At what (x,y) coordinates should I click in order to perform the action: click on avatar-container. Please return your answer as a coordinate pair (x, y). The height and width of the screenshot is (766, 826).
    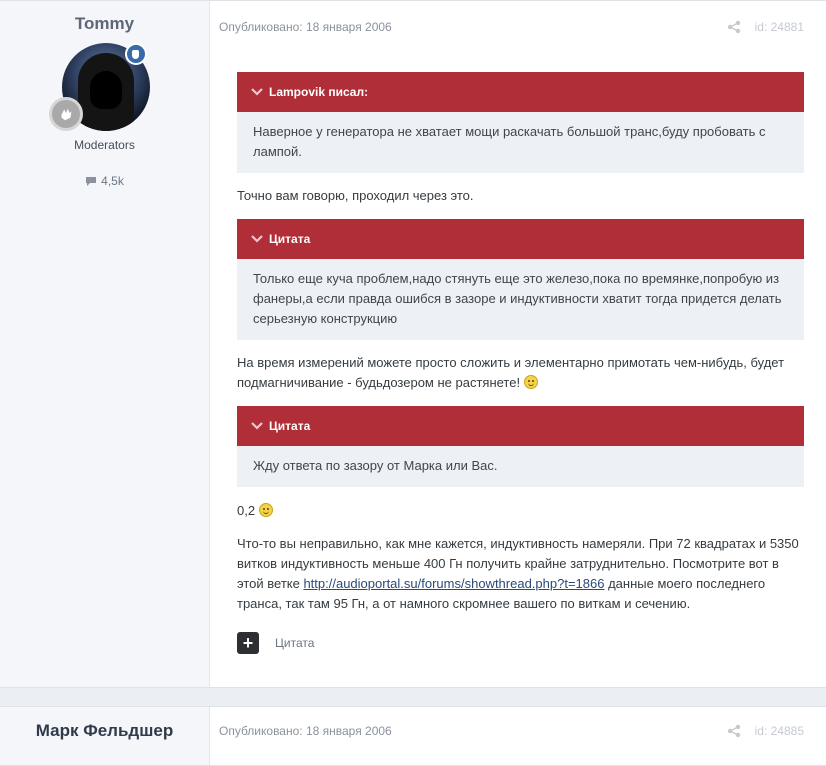
    Looking at the image, I should click on (99, 89).